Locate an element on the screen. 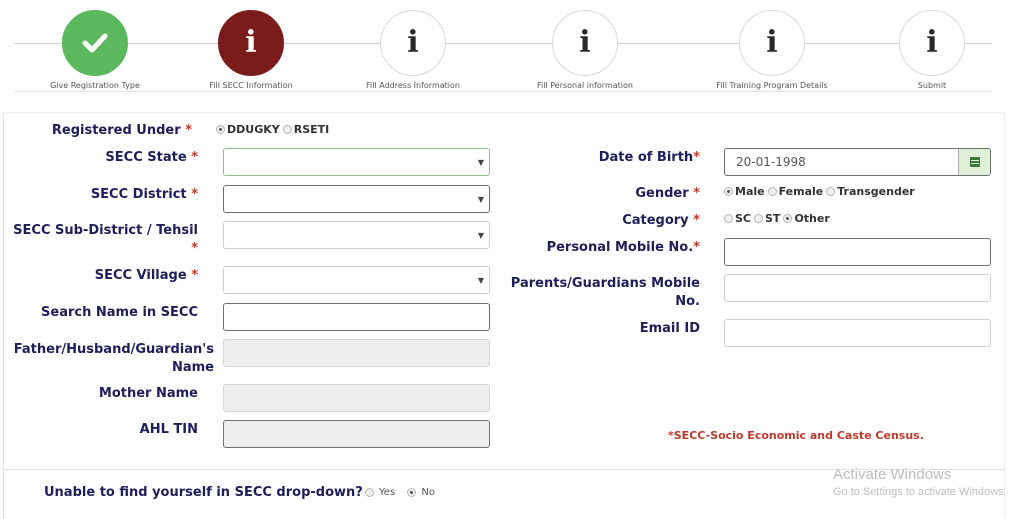 The width and height of the screenshot is (1024, 519). radio-label: Yes is located at coordinates (387, 492).